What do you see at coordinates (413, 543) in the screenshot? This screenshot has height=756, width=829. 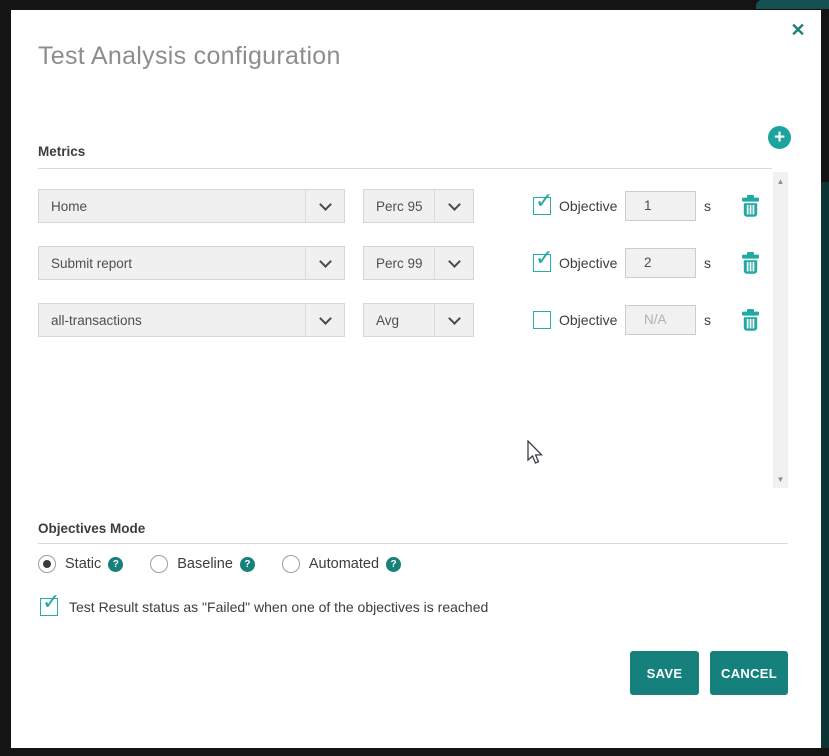 I see `objectives-divider` at bounding box center [413, 543].